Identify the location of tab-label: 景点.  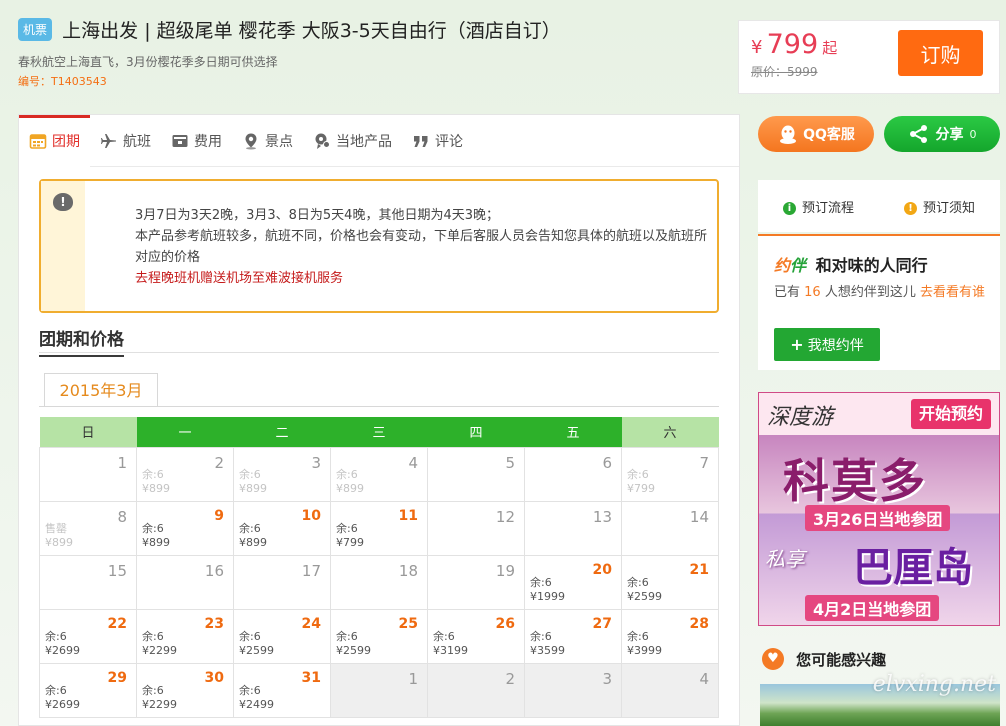
(279, 142).